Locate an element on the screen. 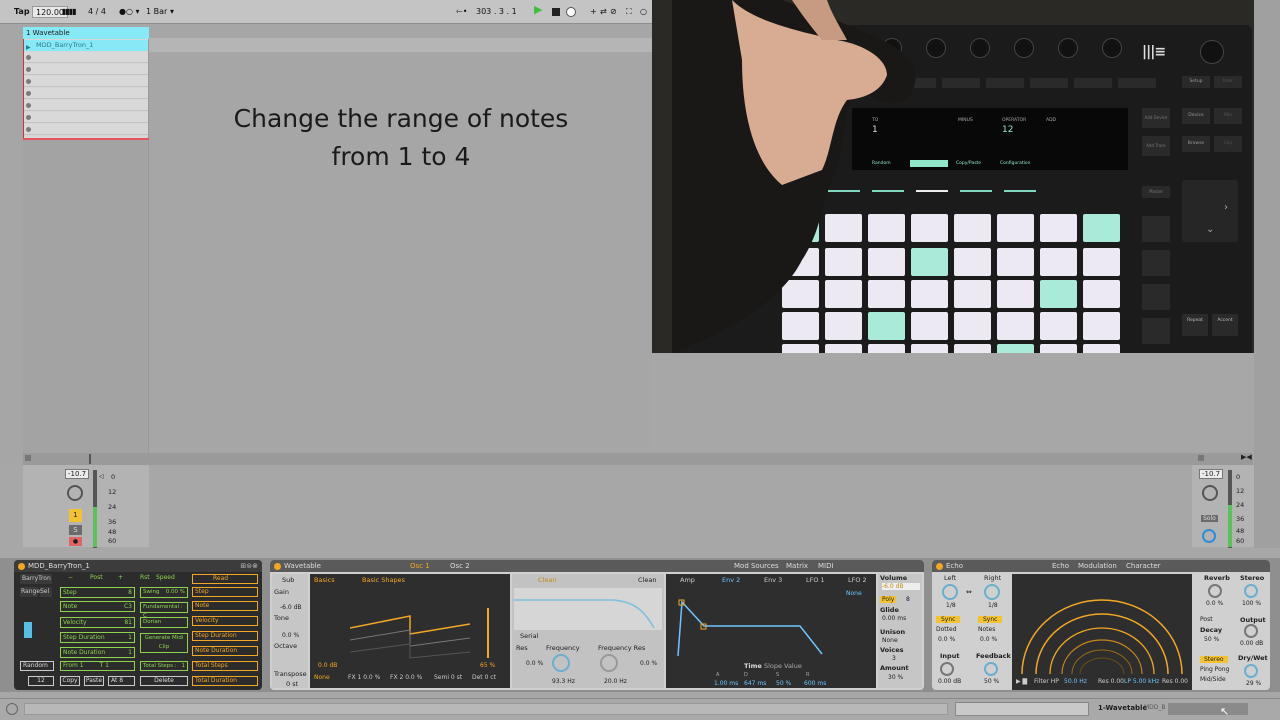 This screenshot has width=1280, height=720. filter-hp-icon: ▶ ▇ is located at coordinates (1021, 681).